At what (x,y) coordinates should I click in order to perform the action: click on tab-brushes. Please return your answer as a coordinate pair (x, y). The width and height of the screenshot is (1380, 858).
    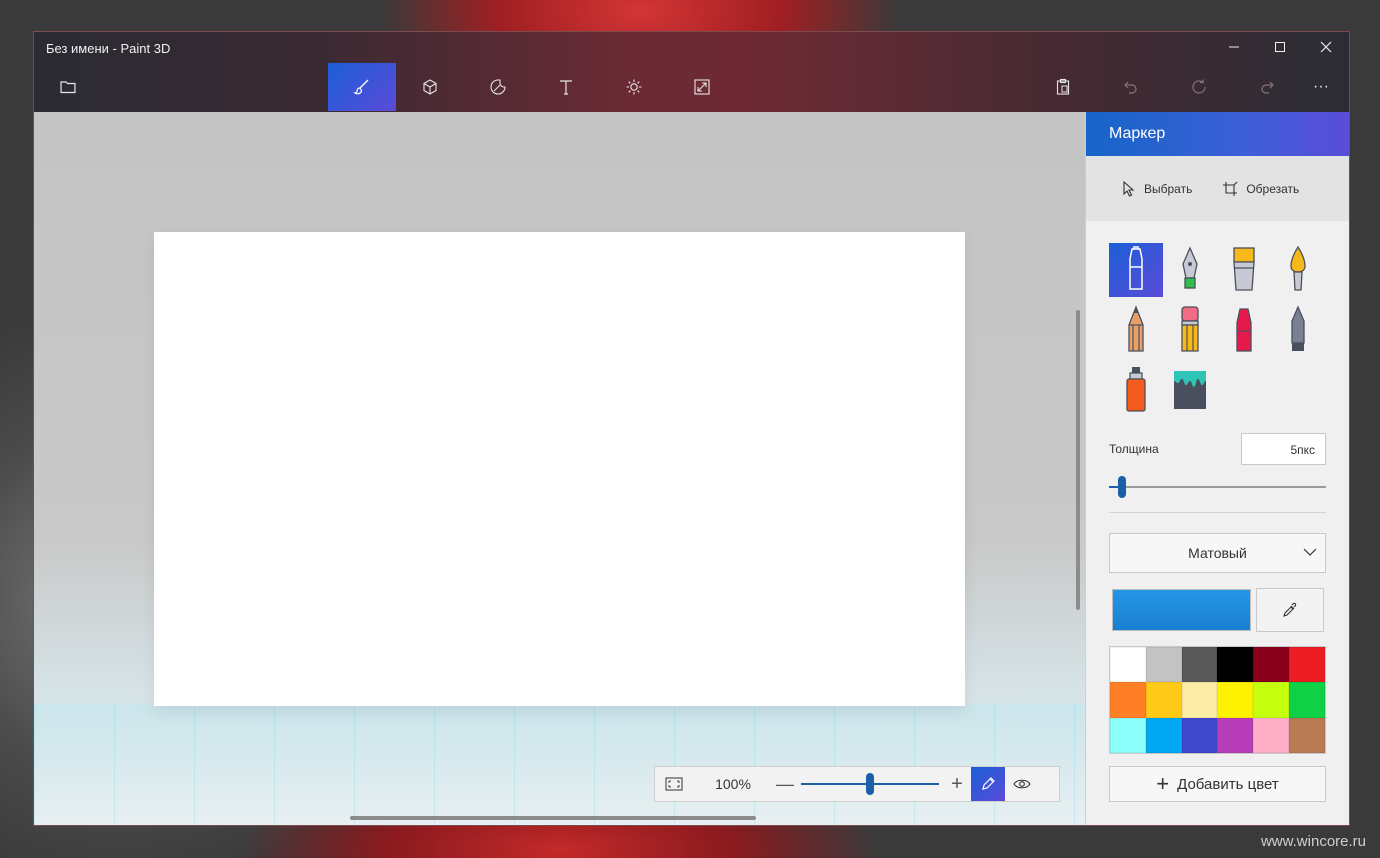
    Looking at the image, I should click on (362, 87).